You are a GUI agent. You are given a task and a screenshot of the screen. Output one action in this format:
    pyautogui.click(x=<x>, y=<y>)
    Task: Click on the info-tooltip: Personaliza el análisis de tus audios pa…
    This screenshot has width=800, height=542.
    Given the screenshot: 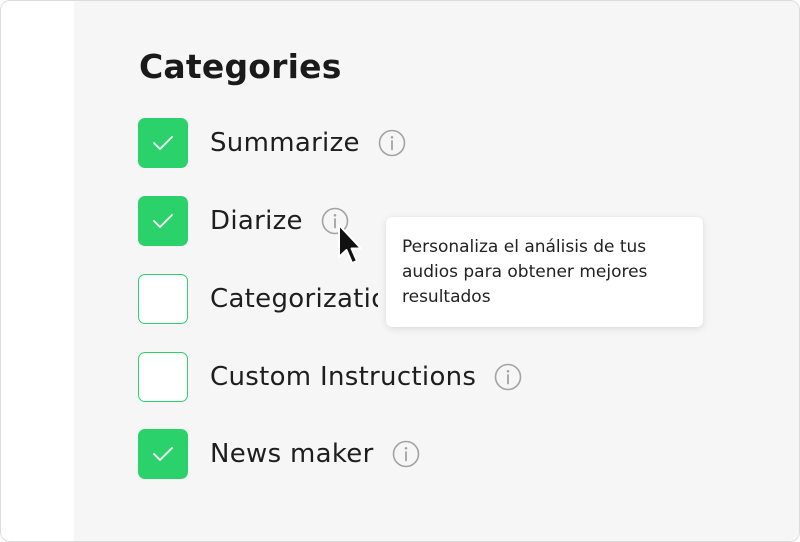 What is the action you would take?
    pyautogui.click(x=544, y=272)
    